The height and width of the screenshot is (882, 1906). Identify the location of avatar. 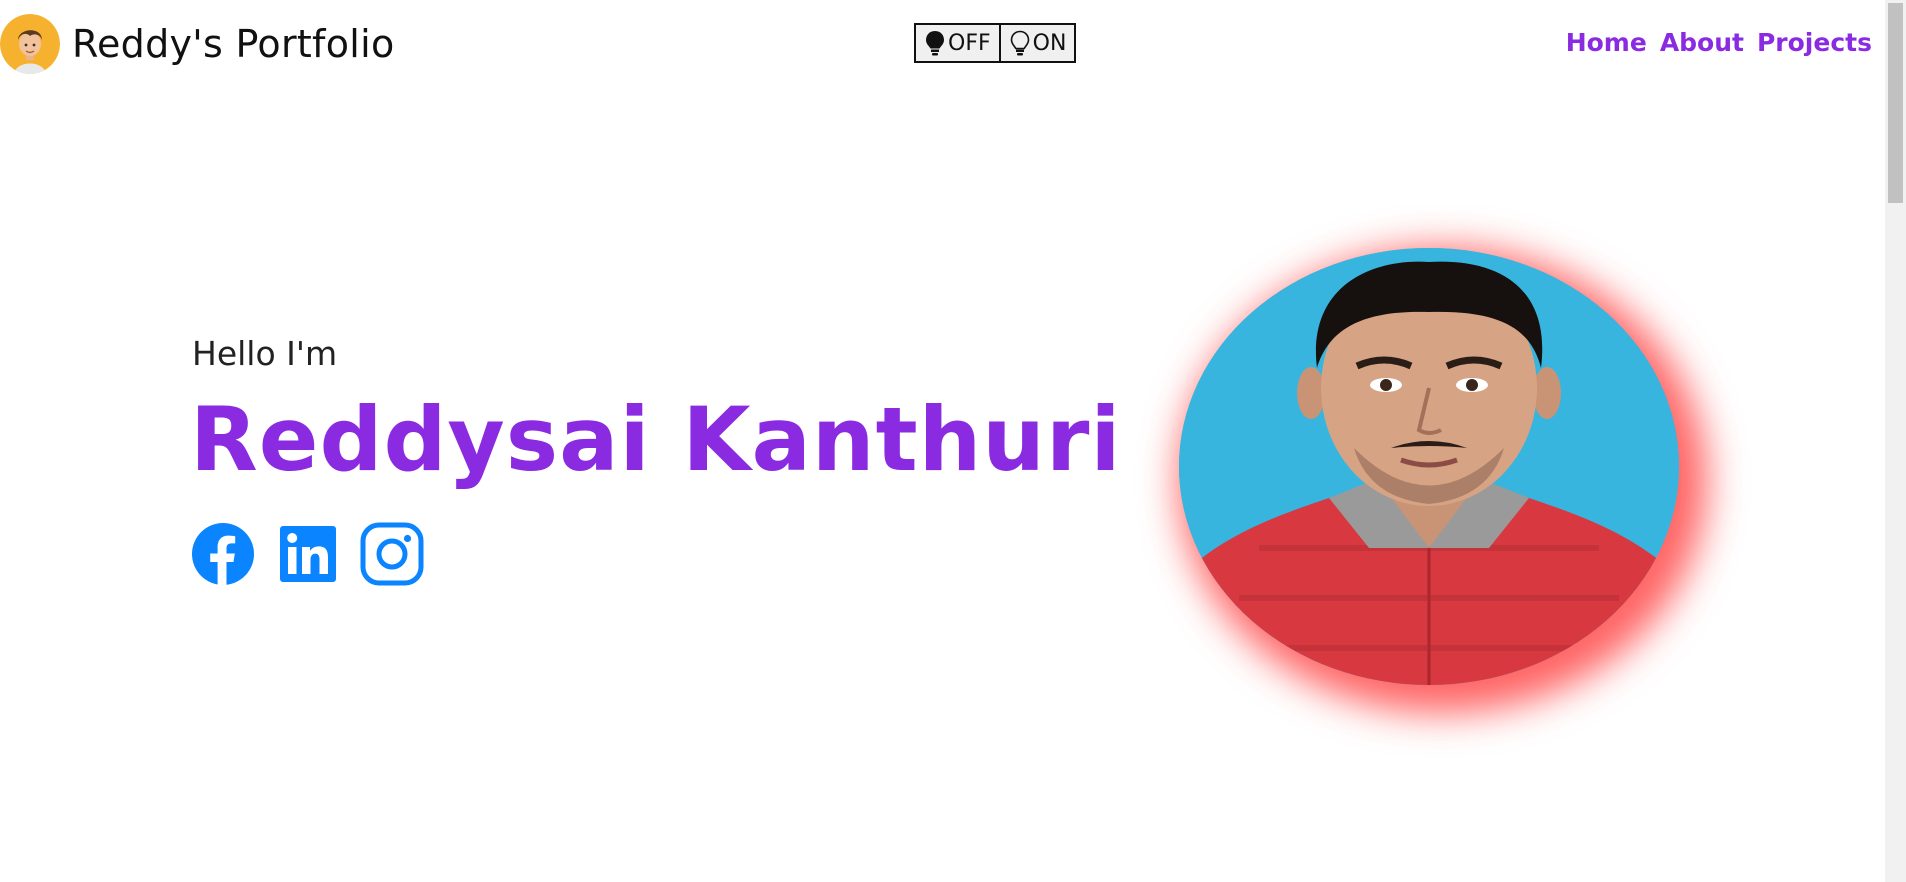
(30, 44).